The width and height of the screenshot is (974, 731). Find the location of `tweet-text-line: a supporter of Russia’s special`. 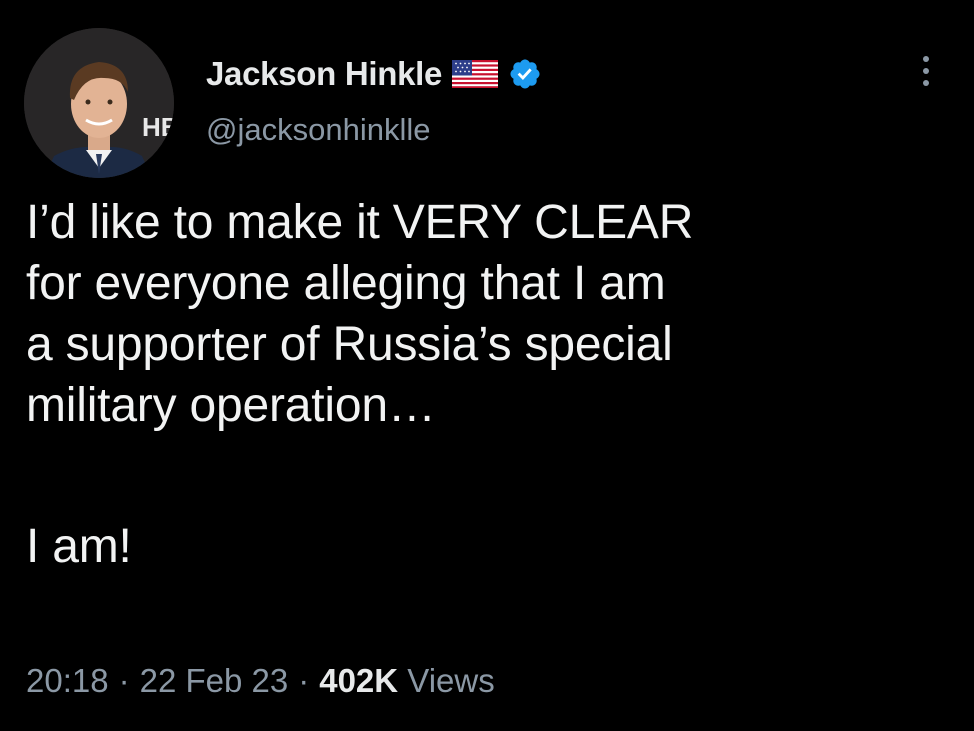

tweet-text-line: a supporter of Russia’s special is located at coordinates (349, 344).